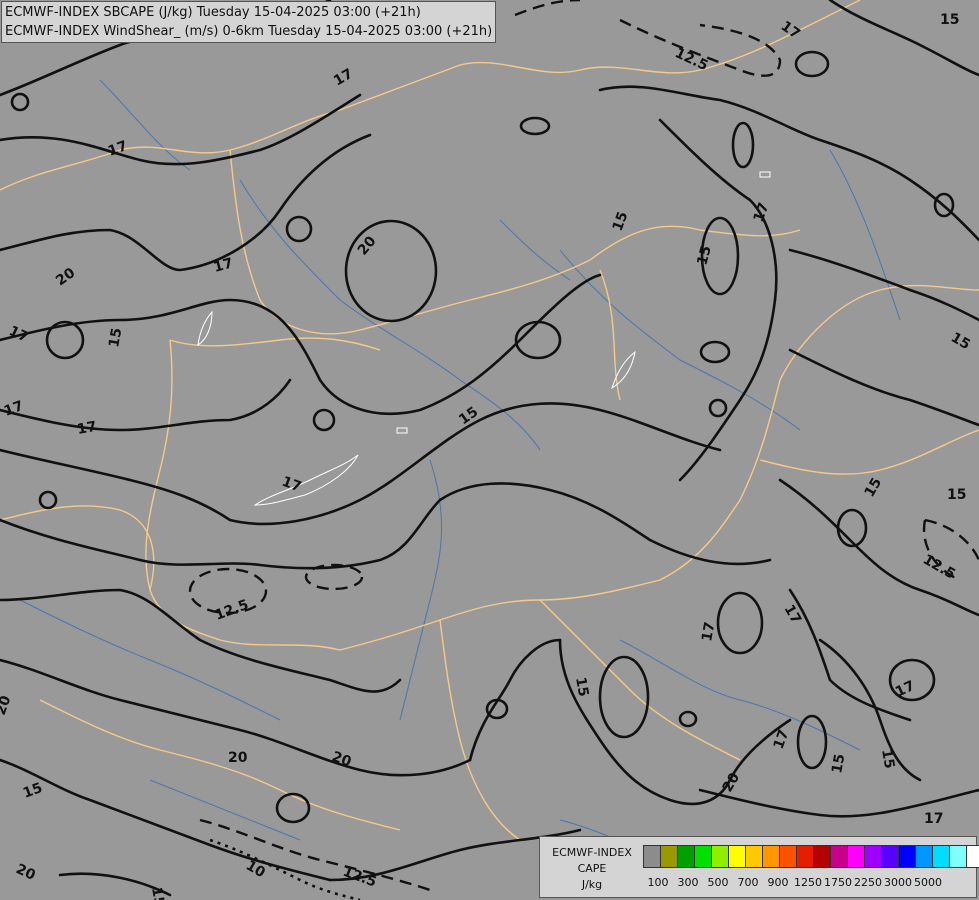  What do you see at coordinates (718, 882) in the screenshot?
I see `legend-tick-label: 500` at bounding box center [718, 882].